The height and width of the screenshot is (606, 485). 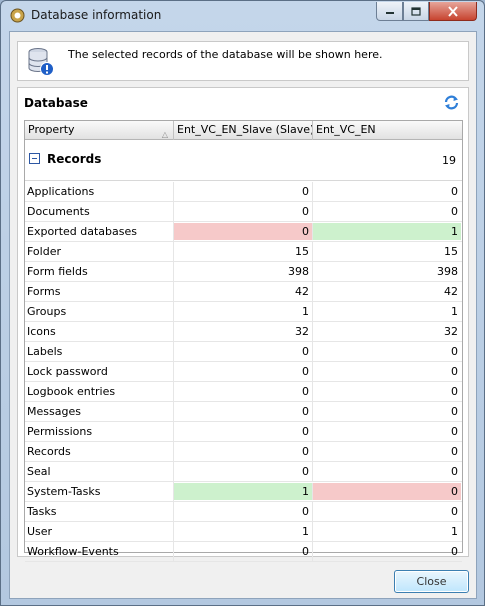 What do you see at coordinates (416, 11) in the screenshot?
I see `maximize-button` at bounding box center [416, 11].